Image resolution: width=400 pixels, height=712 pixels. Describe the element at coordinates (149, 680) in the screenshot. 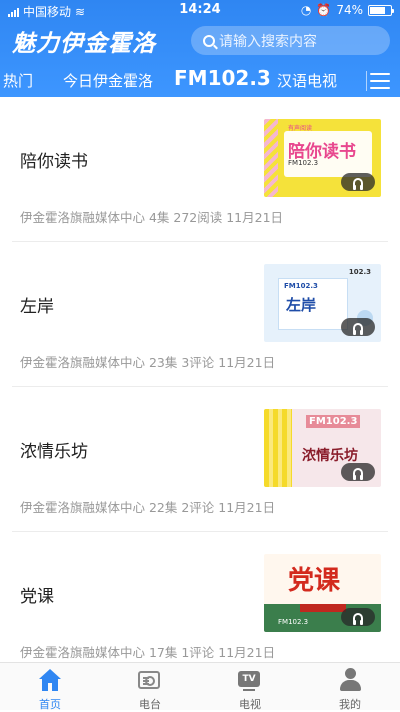

I see `radio-icon` at that location.